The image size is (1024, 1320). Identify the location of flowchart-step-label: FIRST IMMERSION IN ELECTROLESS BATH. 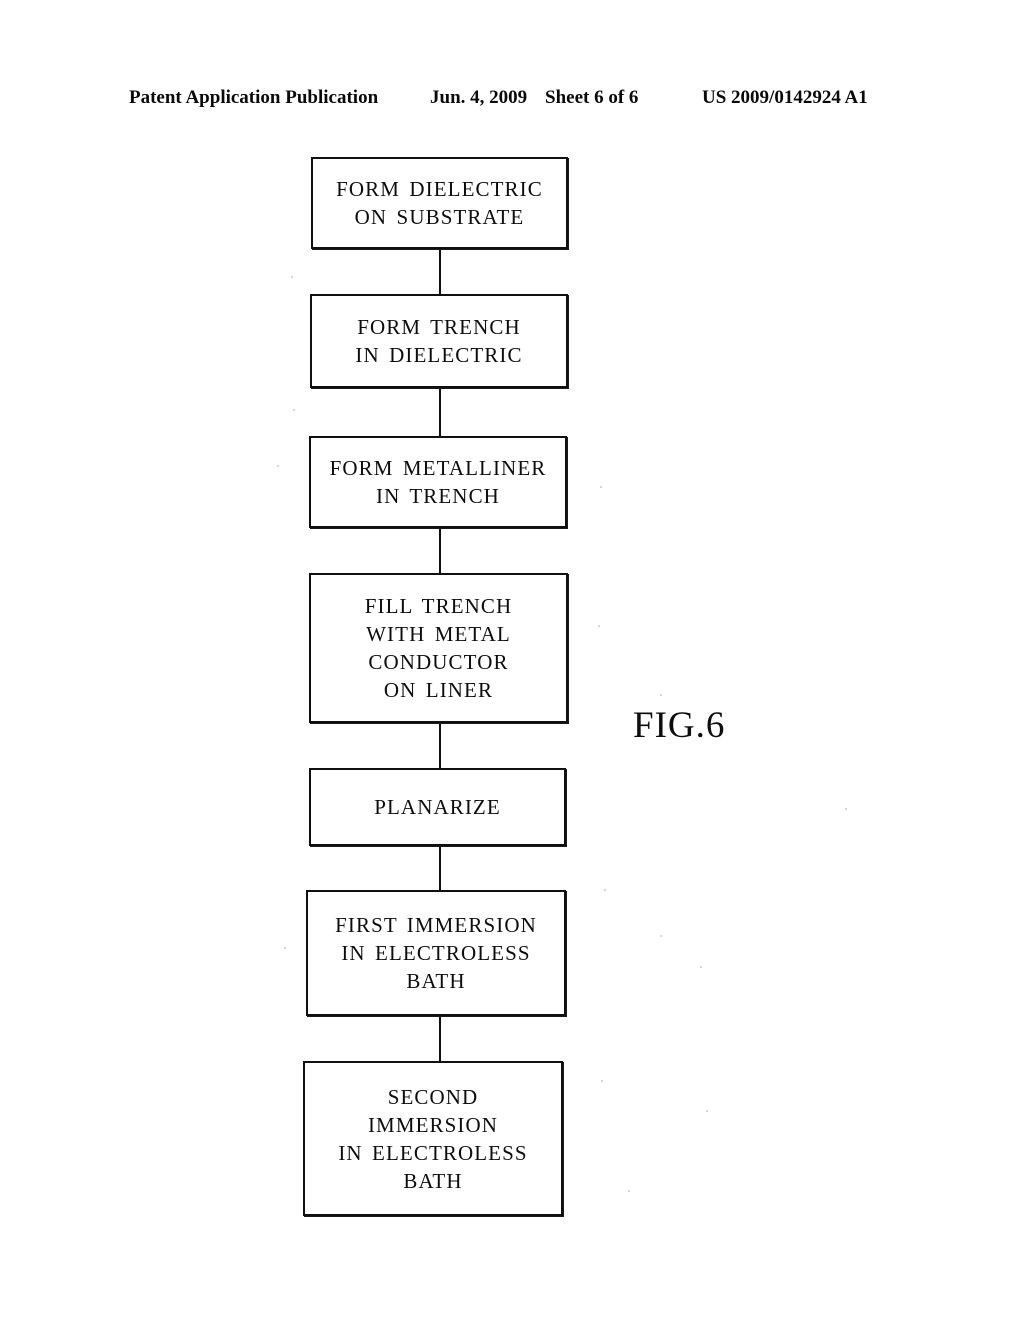
(436, 953).